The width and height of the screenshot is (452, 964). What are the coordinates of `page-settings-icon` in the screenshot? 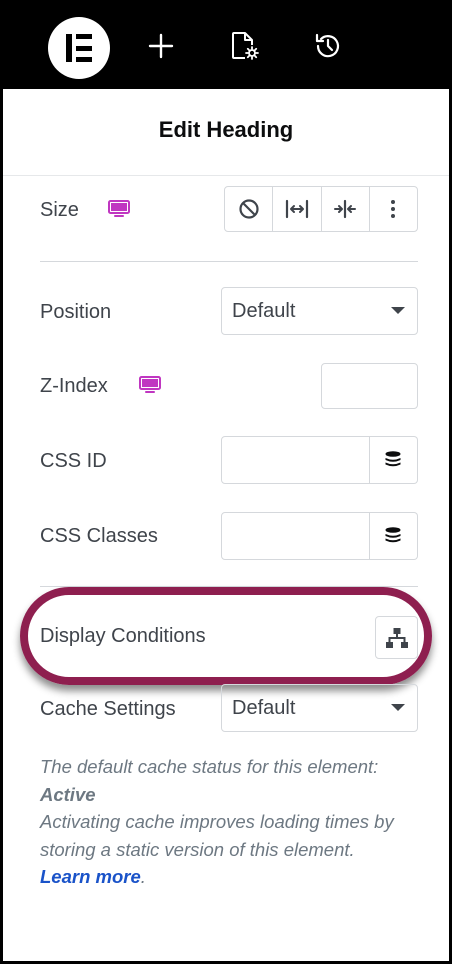 It's located at (244, 46).